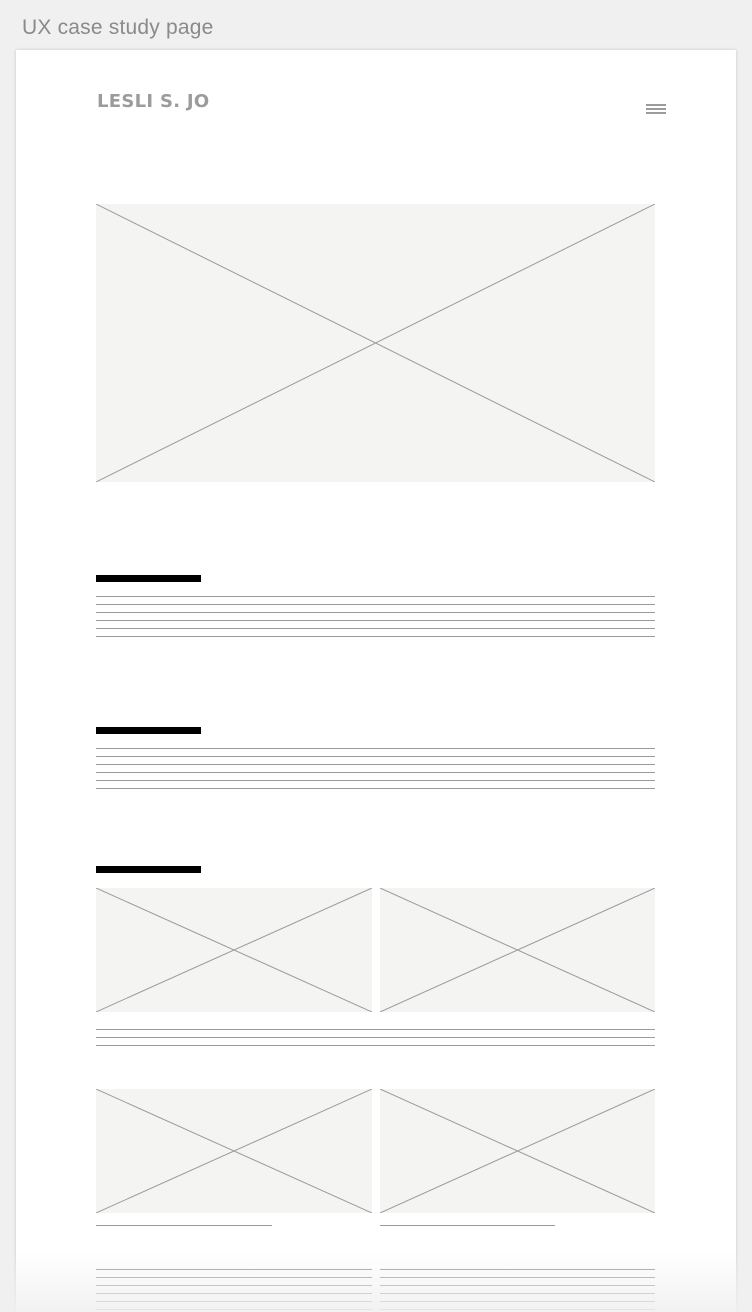 The height and width of the screenshot is (1312, 752). Describe the element at coordinates (234, 1290) in the screenshot. I see `column-1-paragraph` at that location.